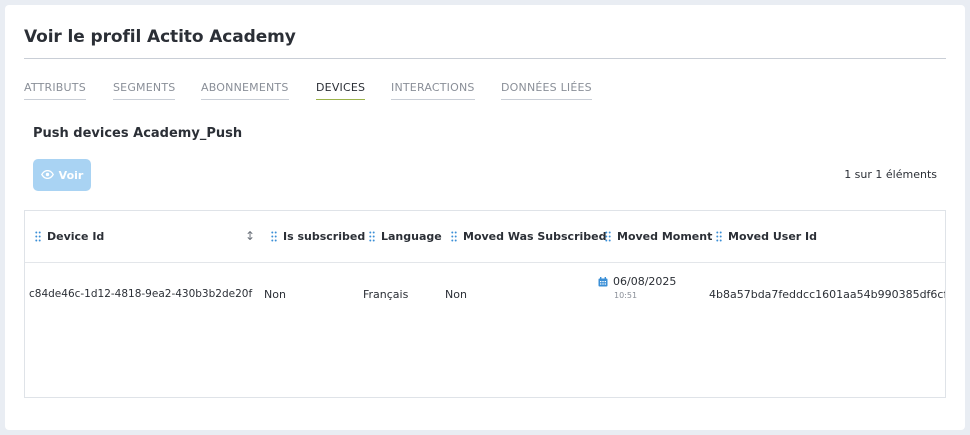 The image size is (970, 435). I want to click on column-header-device-id: Device Id, so click(69, 236).